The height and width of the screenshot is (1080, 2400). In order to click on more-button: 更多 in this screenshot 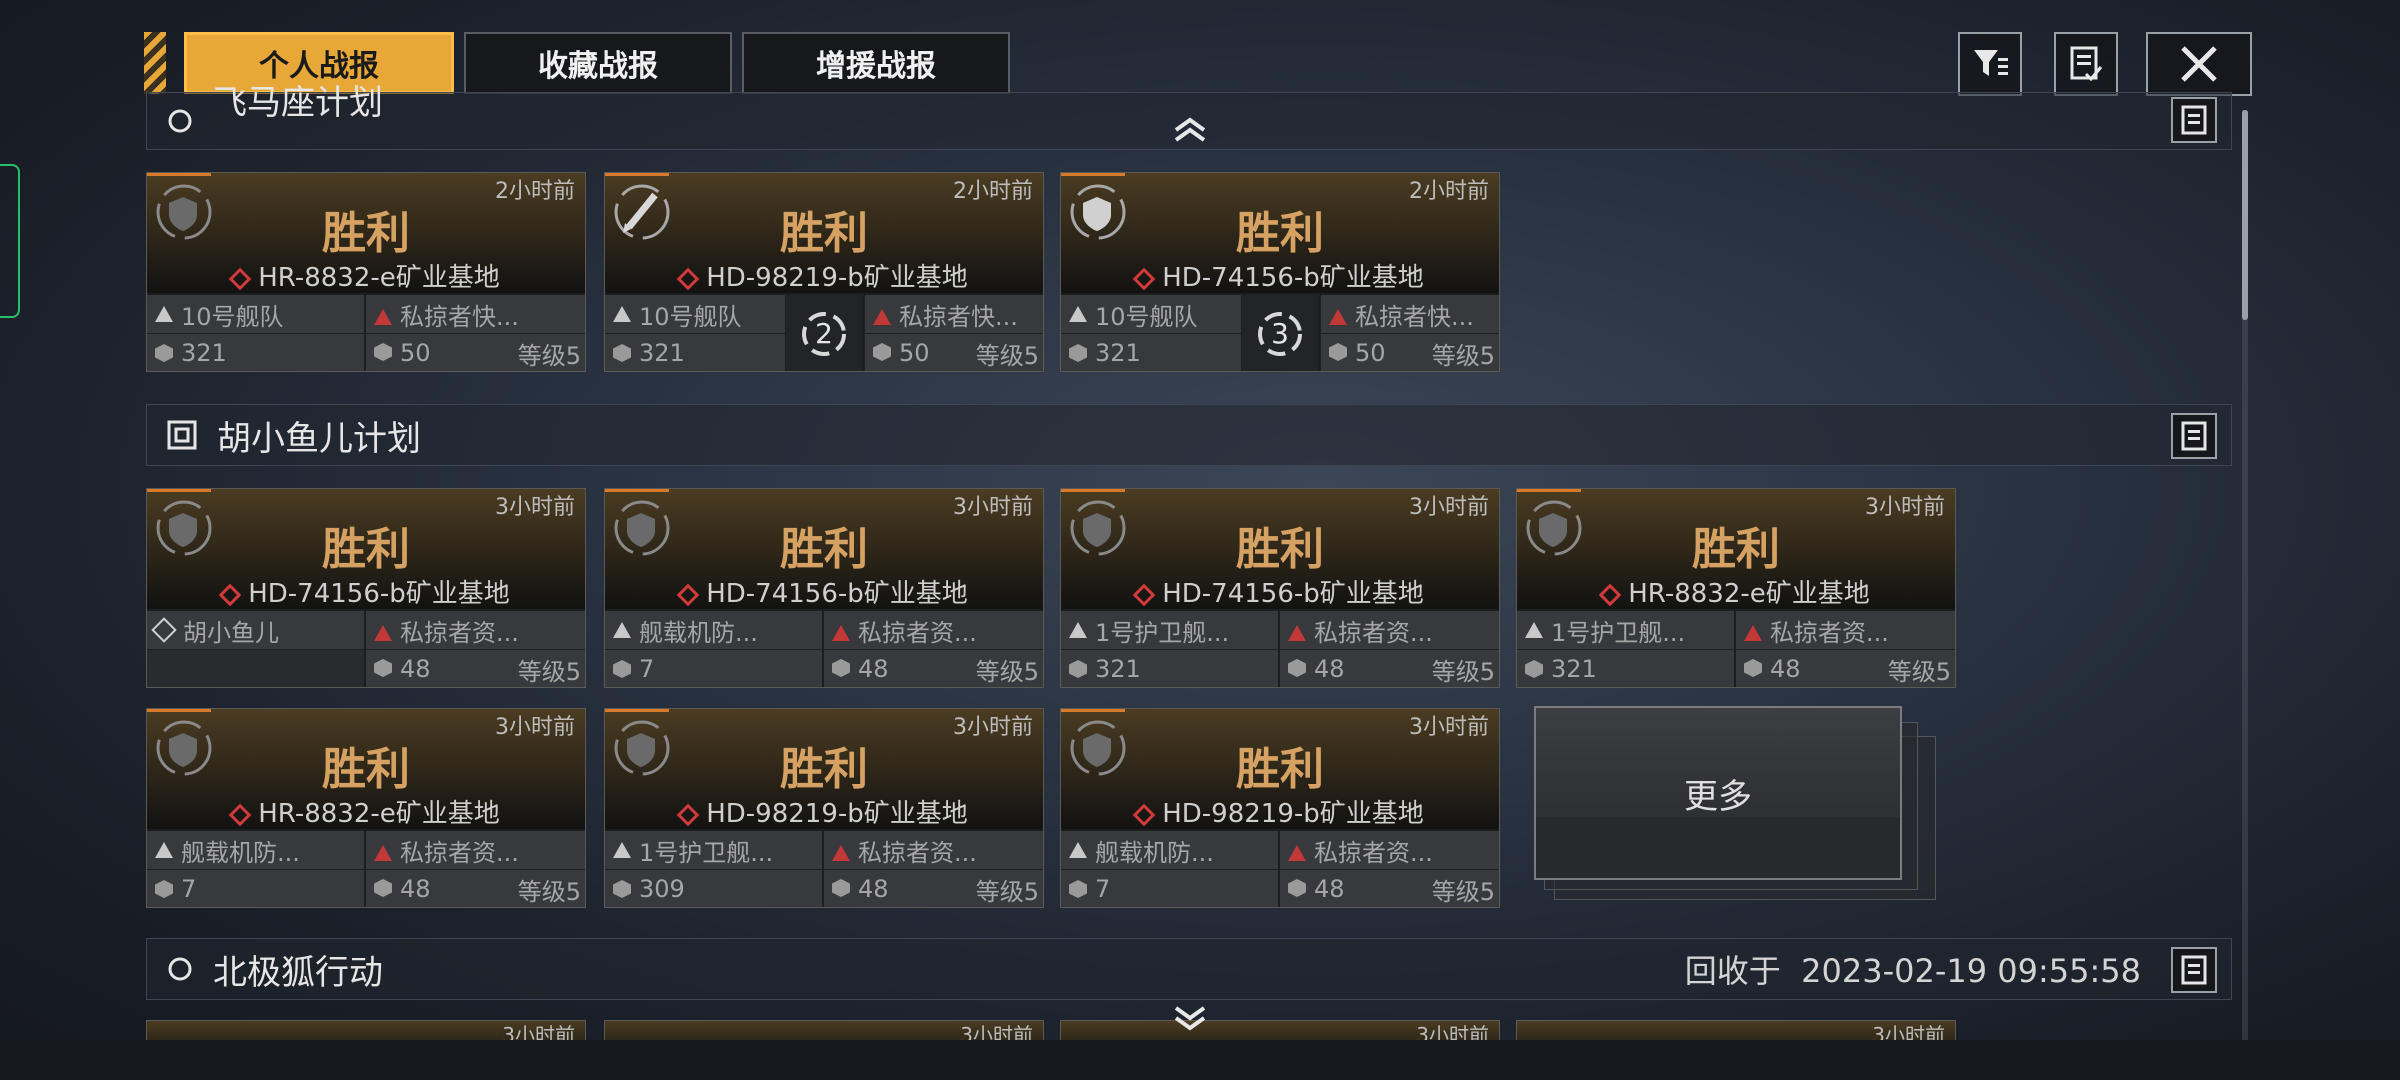, I will do `click(1718, 793)`.